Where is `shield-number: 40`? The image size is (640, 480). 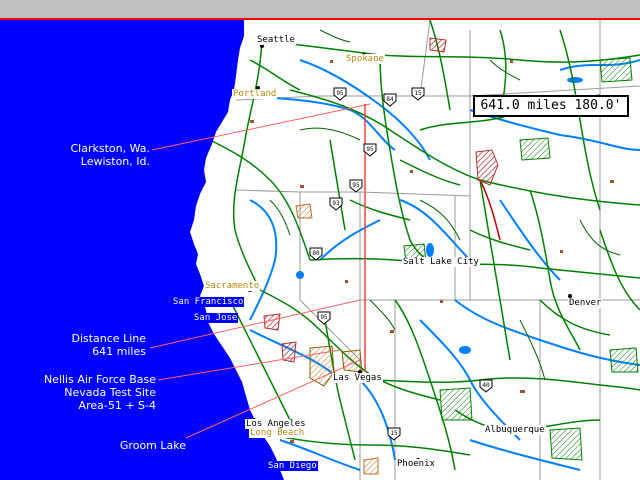 shield-number: 40 is located at coordinates (486, 385).